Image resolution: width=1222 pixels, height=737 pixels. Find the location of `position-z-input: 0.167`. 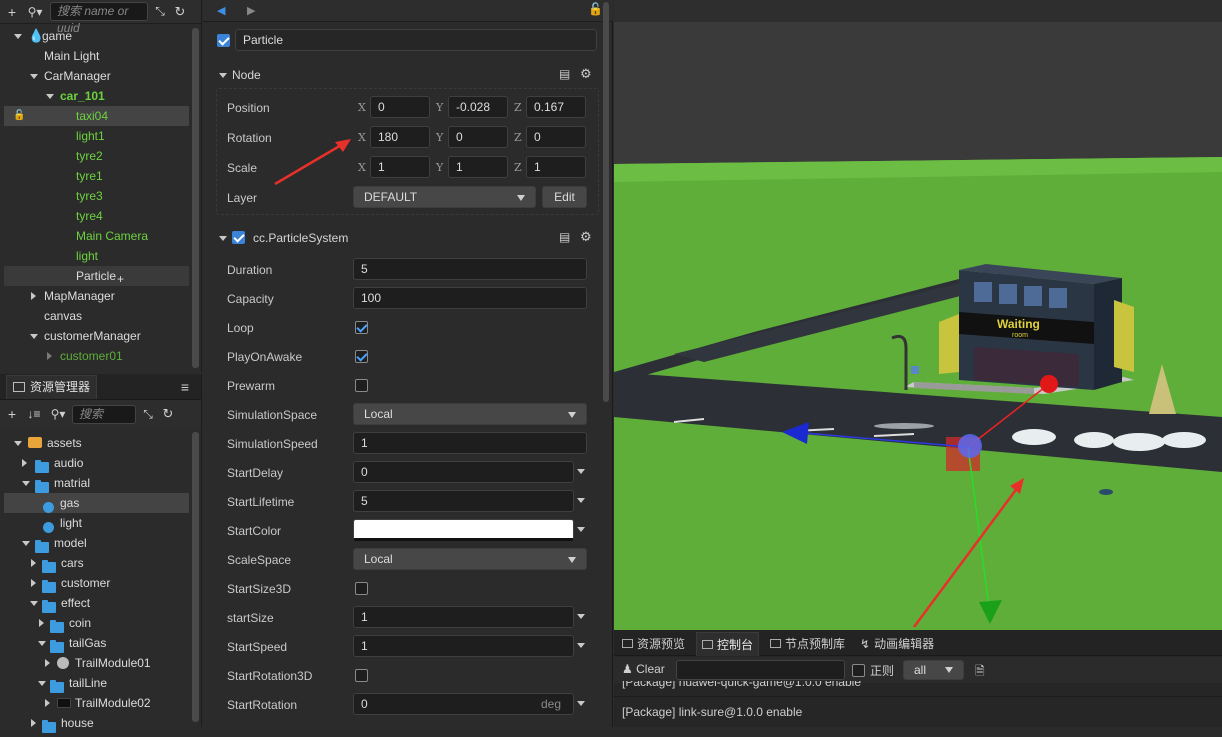

position-z-input: 0.167 is located at coordinates (556, 107).